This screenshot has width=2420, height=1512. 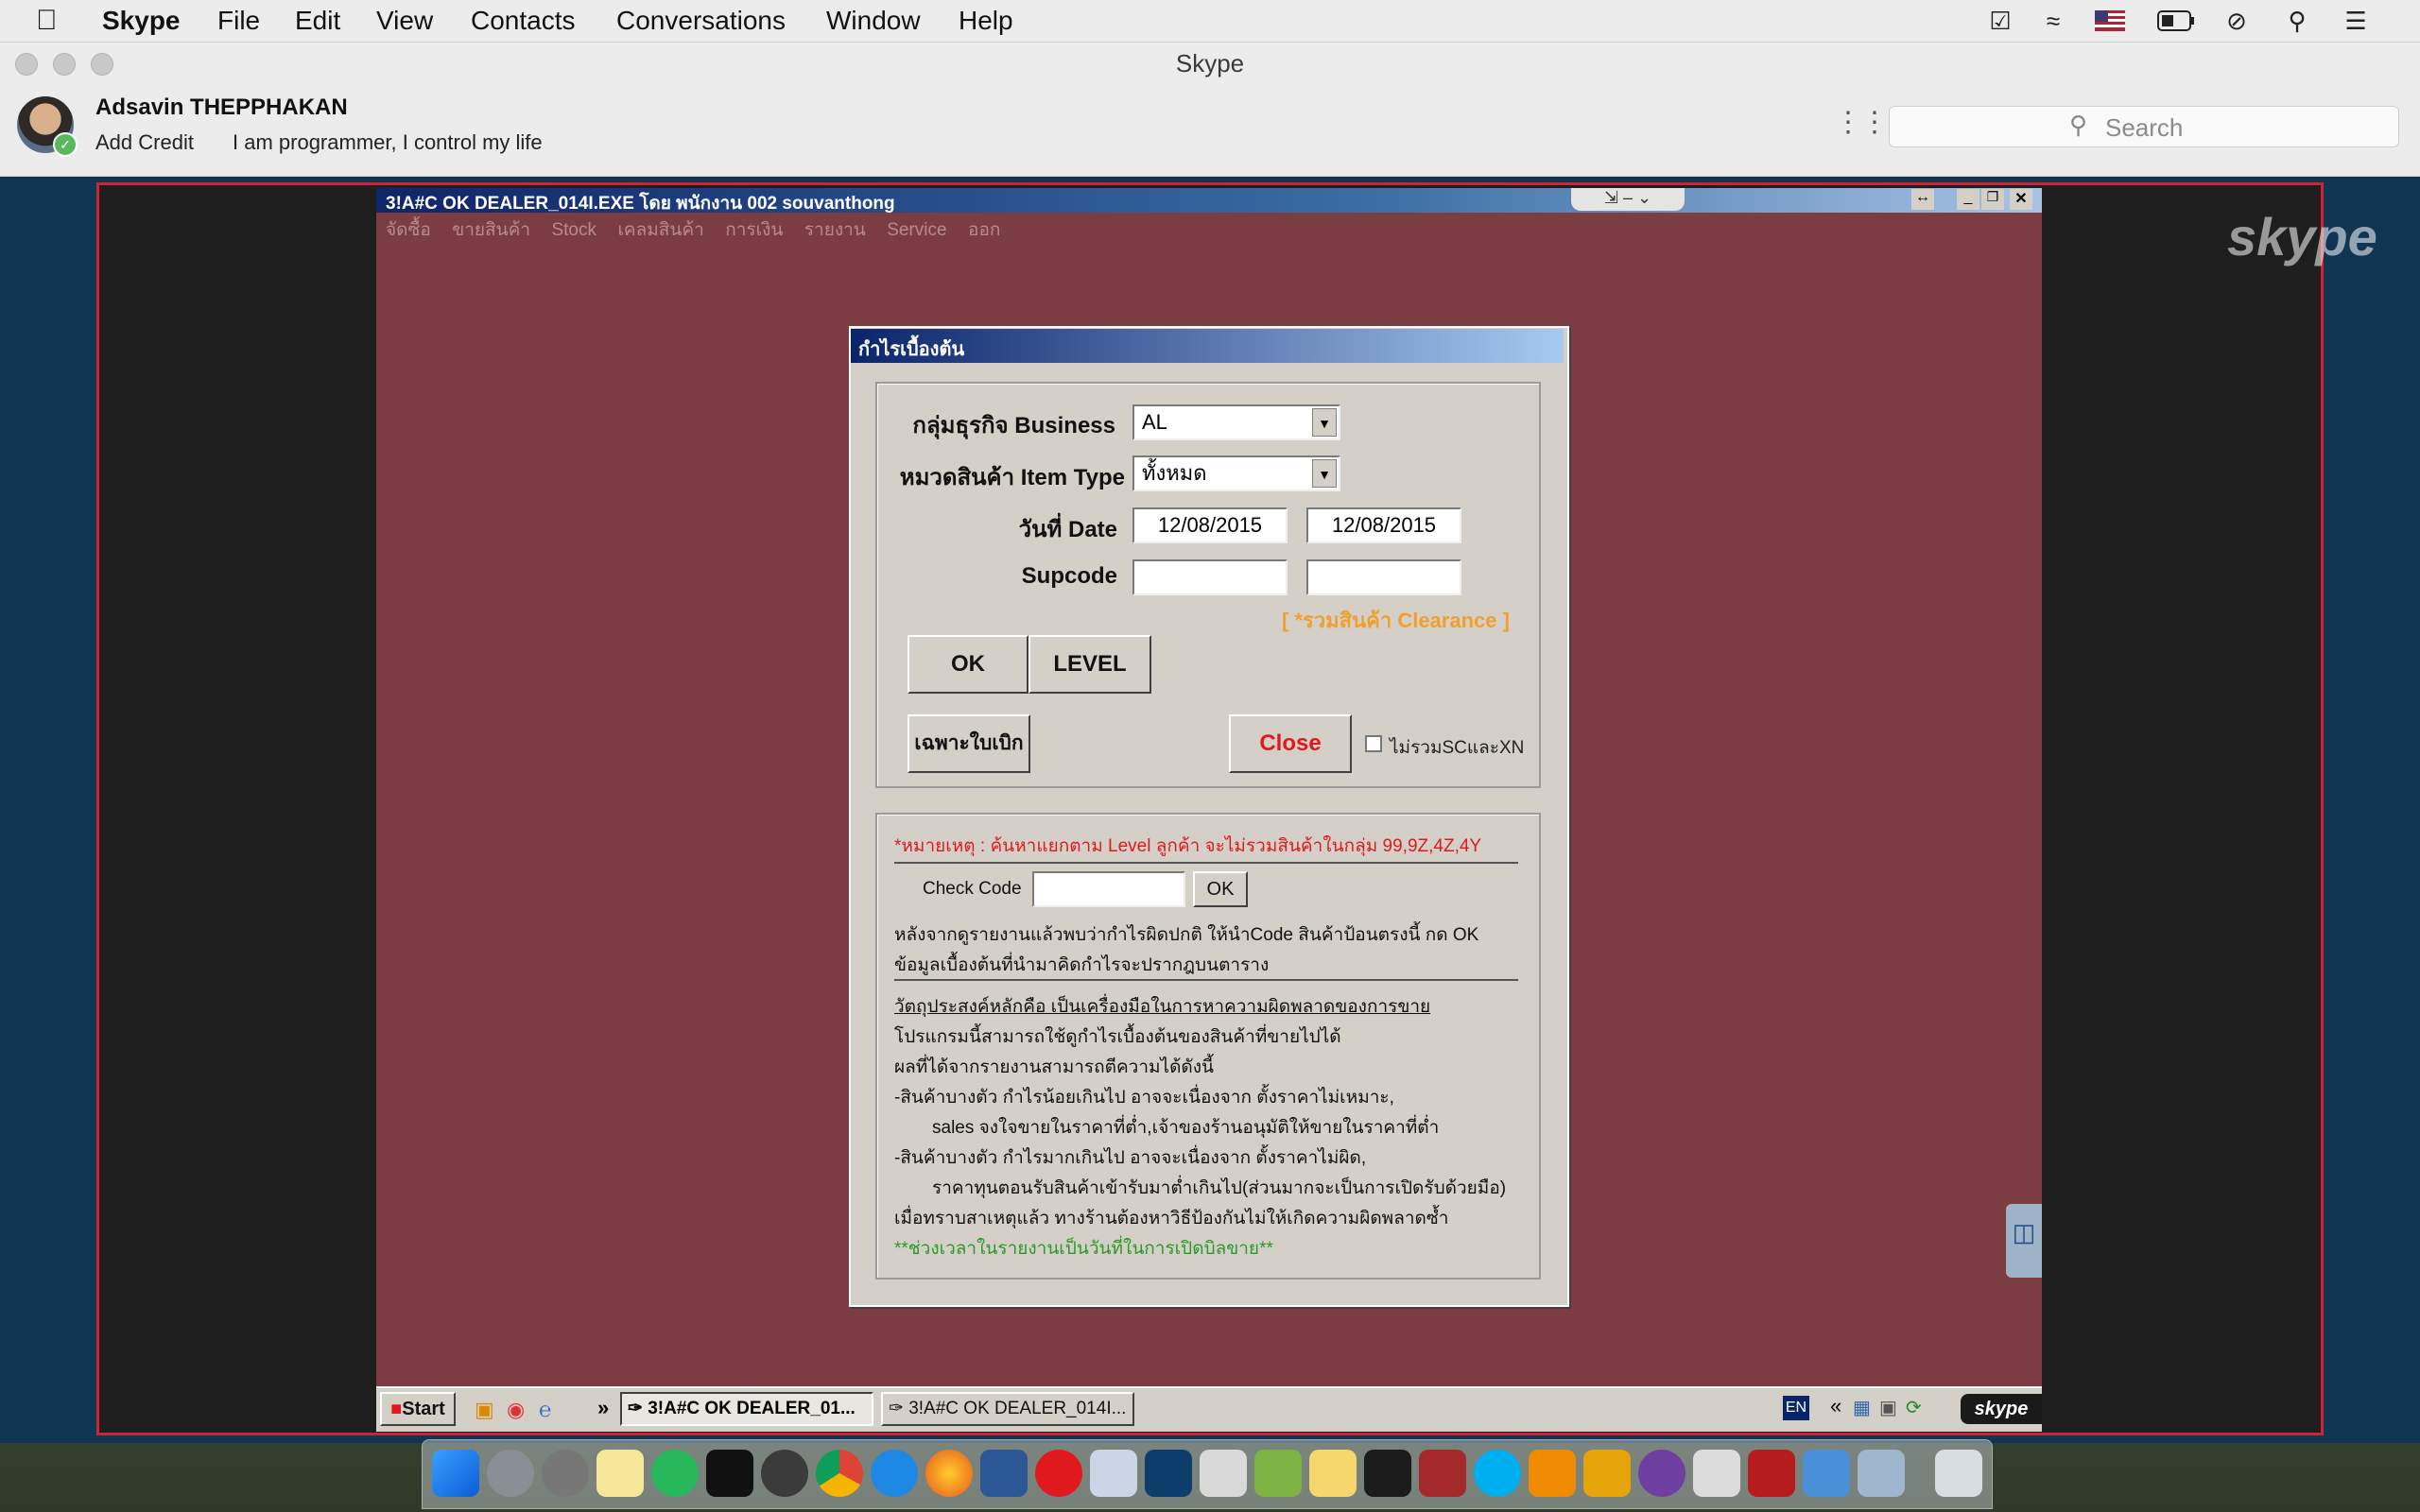 What do you see at coordinates (1968, 199) in the screenshot?
I see `minimize-icon: _` at bounding box center [1968, 199].